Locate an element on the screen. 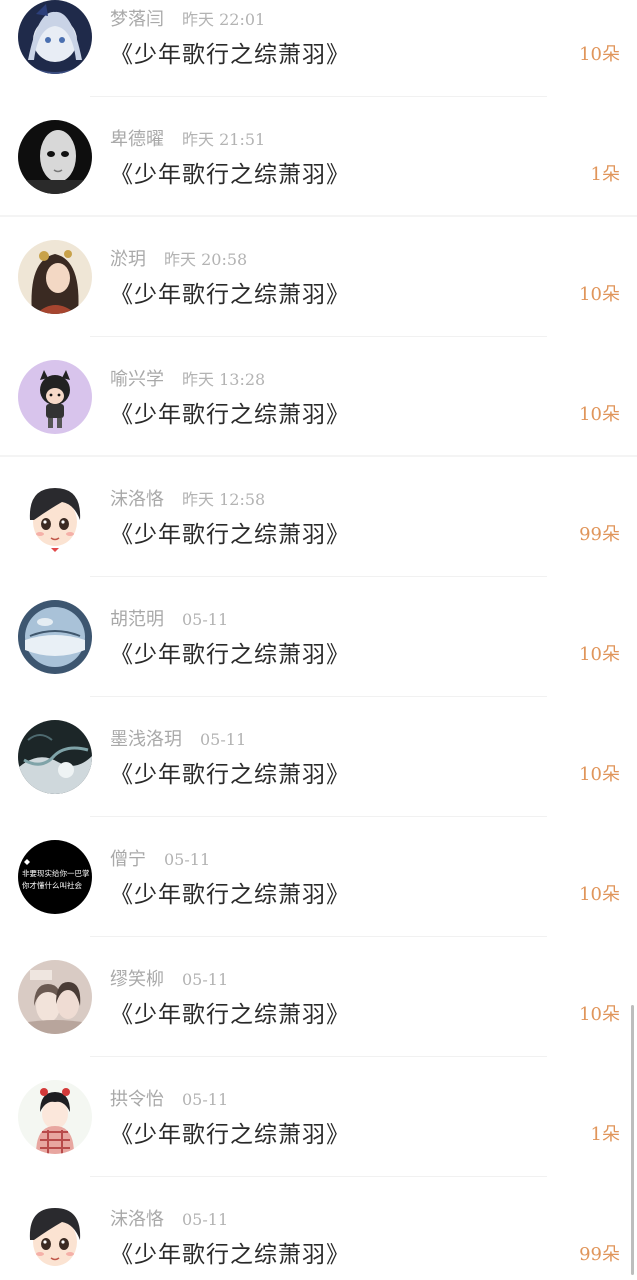 Image resolution: width=637 pixels, height=1280 pixels. user-meta: 拱令怡 05-11 is located at coordinates (169, 1098).